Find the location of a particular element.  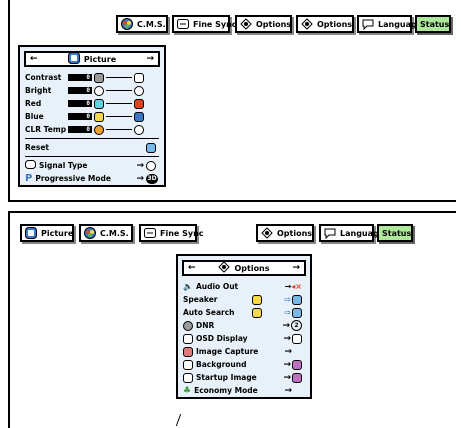

menu-row-speaker: Speaker ⇨ is located at coordinates (244, 299).